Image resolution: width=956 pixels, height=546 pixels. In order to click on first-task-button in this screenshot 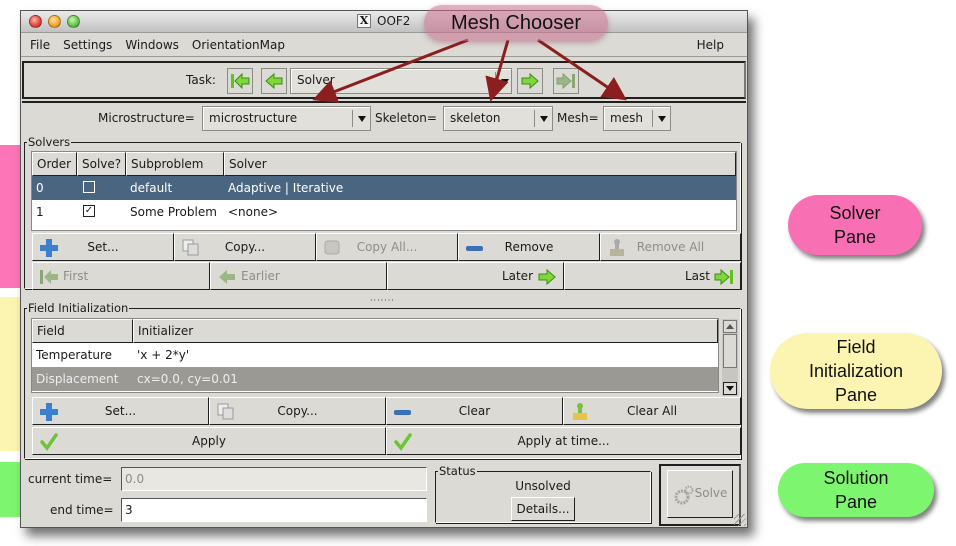, I will do `click(240, 81)`.